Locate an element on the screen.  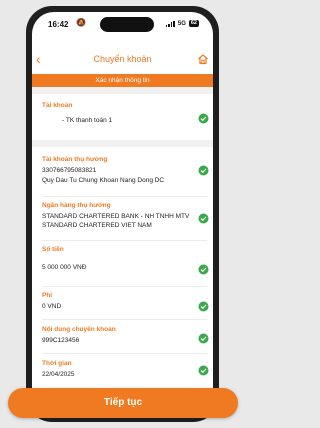
transfer-content-field: Nội dung chuyển khoản 999C123456 is located at coordinates (124, 335).